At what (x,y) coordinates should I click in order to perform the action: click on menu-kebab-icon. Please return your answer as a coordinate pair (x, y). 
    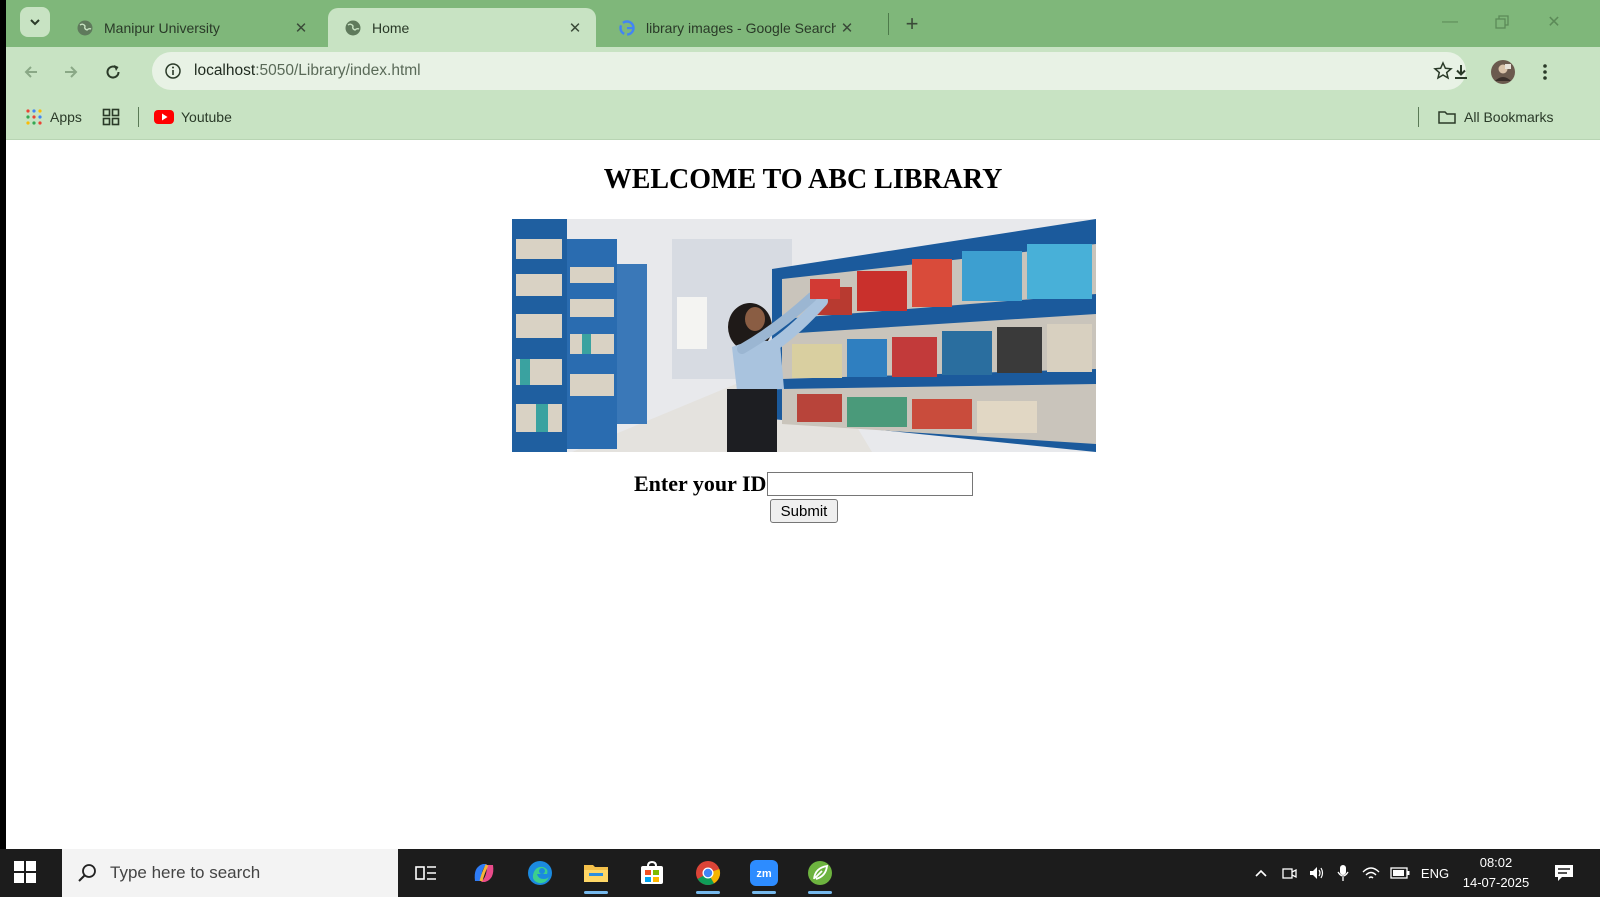
    Looking at the image, I should click on (1545, 72).